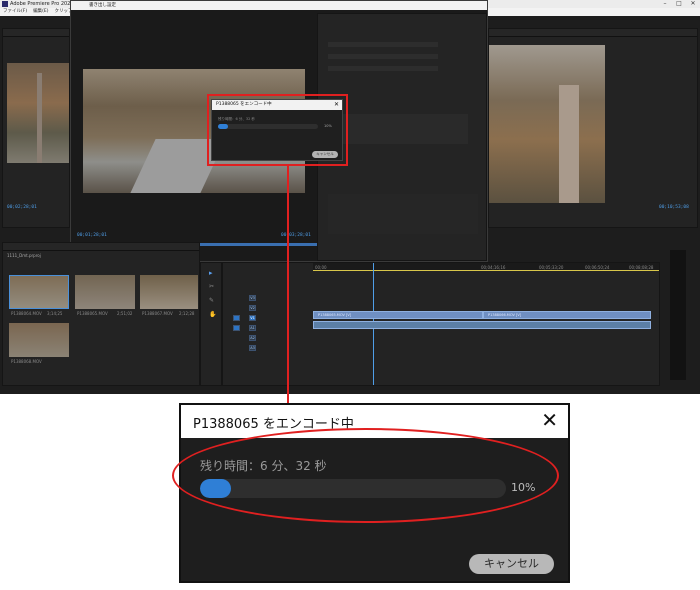  What do you see at coordinates (252, 348) in the screenshot?
I see `track-toggle-a3: A3` at bounding box center [252, 348].